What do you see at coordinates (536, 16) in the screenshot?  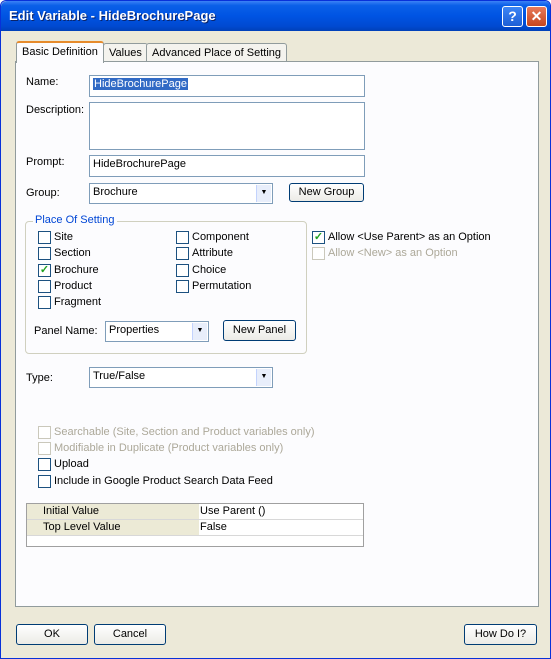 I see `close-icon: ✕` at bounding box center [536, 16].